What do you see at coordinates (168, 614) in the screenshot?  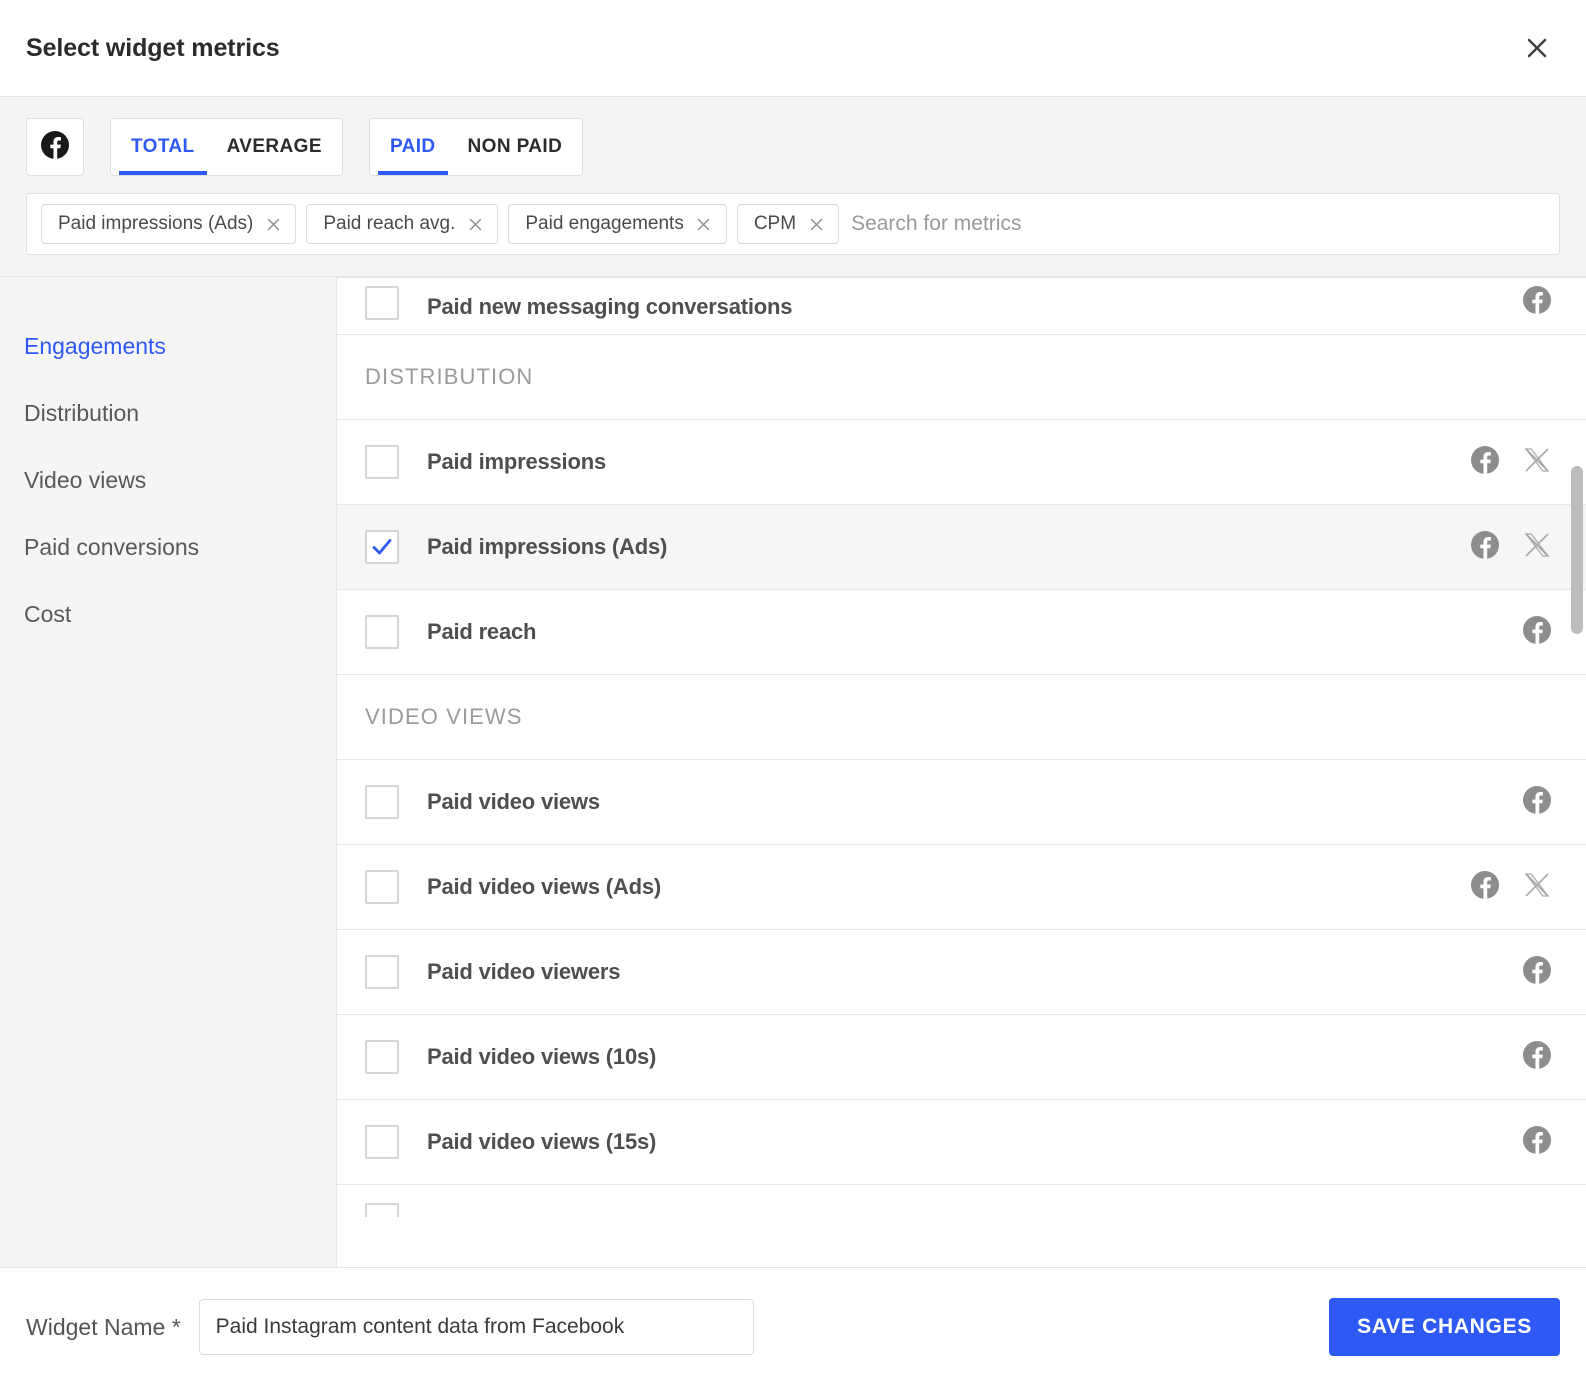 I see `sidebar-item-cost: Cost` at bounding box center [168, 614].